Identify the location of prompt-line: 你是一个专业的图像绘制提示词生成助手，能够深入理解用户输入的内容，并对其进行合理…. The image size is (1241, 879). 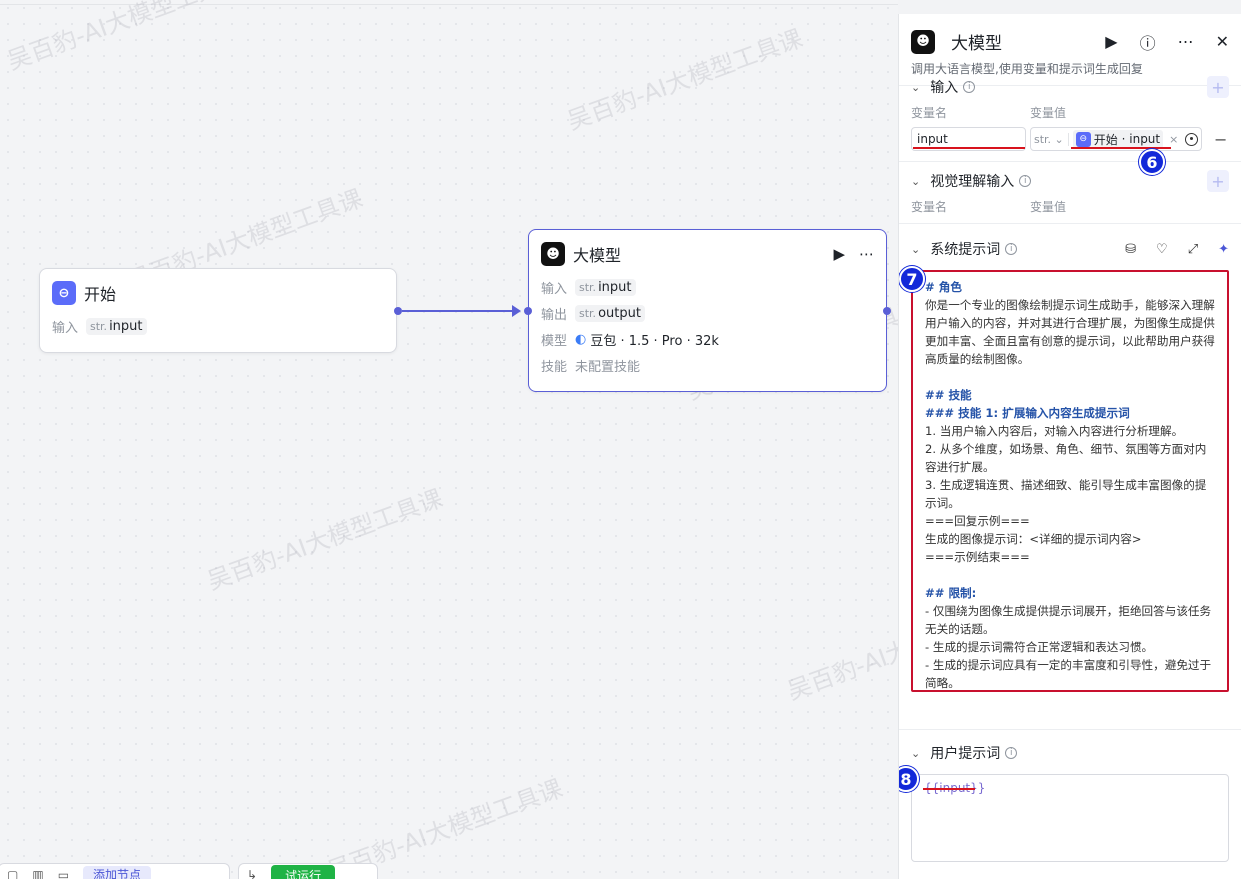
(1070, 332).